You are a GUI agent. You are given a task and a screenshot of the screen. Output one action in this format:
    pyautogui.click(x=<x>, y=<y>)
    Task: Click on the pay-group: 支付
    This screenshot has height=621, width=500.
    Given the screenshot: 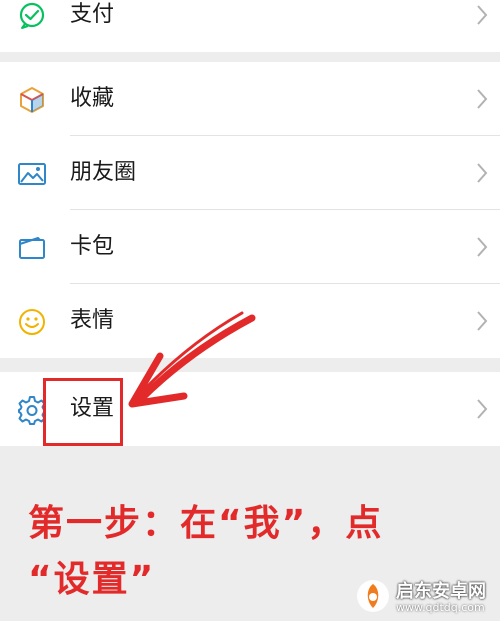 What is the action you would take?
    pyautogui.click(x=250, y=26)
    